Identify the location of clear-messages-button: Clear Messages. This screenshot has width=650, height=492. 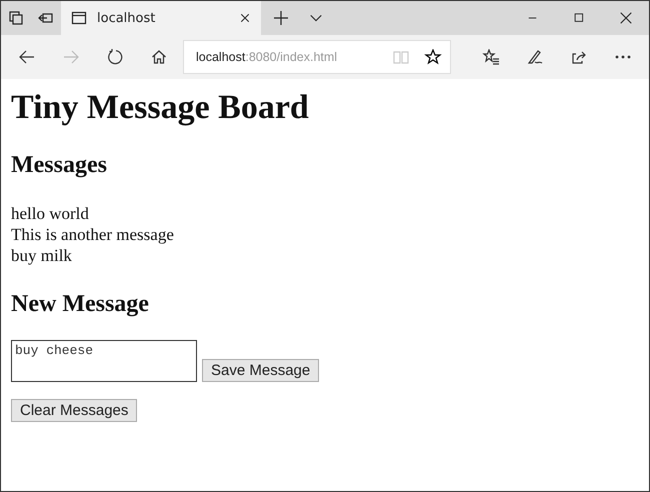
(74, 410).